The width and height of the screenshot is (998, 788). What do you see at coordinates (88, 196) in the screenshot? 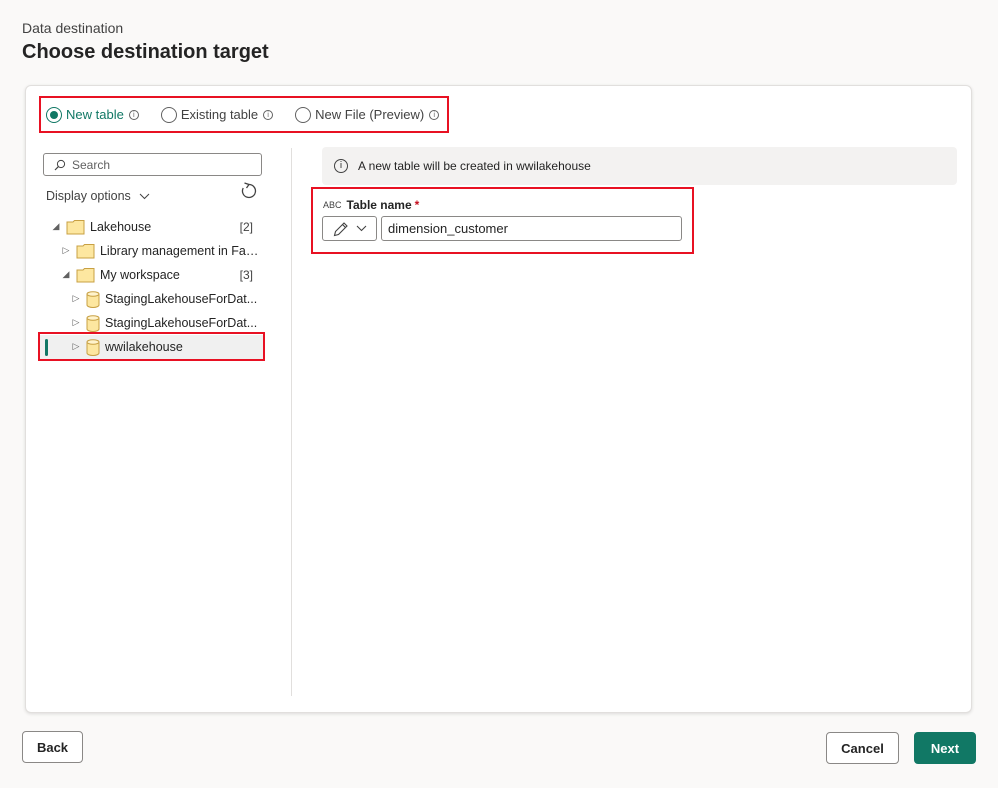
I see `display-options-label: Display options` at bounding box center [88, 196].